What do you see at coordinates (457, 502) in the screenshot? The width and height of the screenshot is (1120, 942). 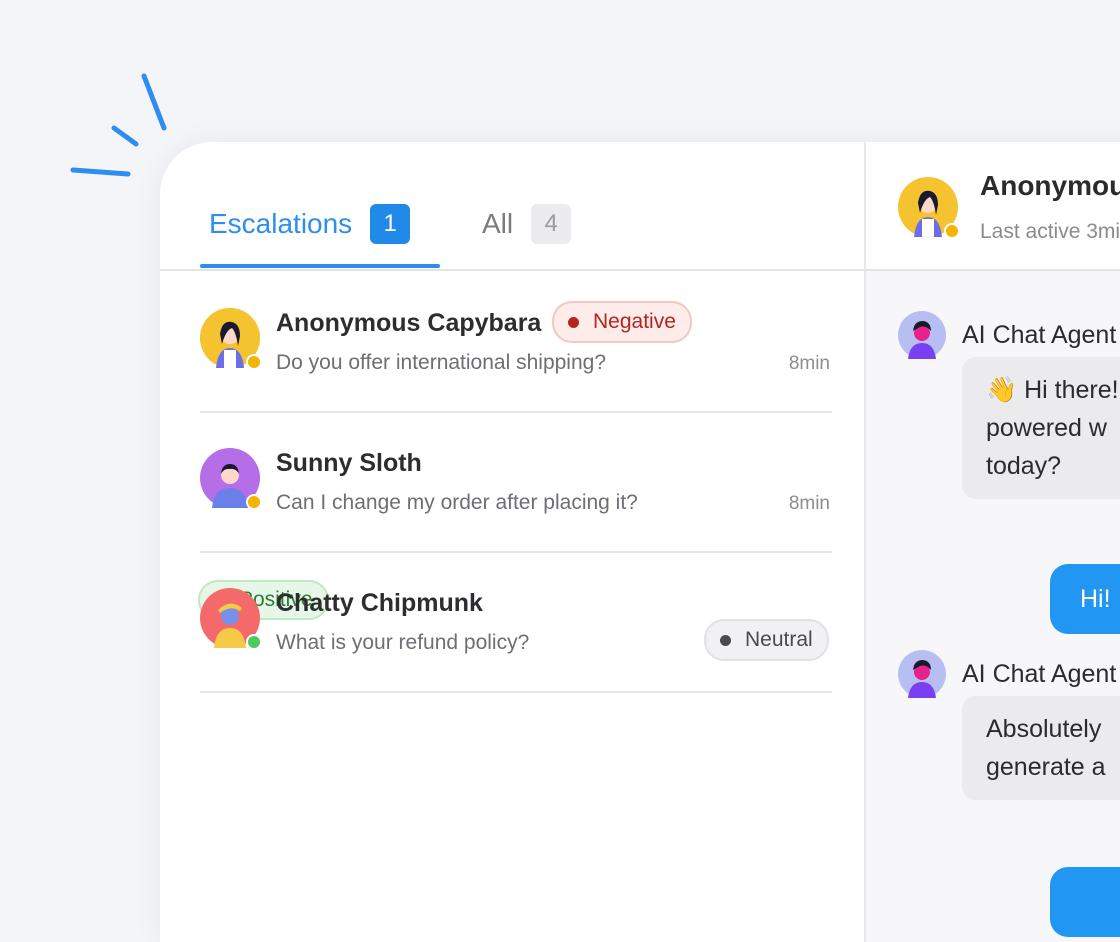 I see `message-preview: Can I change my order after placing it?` at bounding box center [457, 502].